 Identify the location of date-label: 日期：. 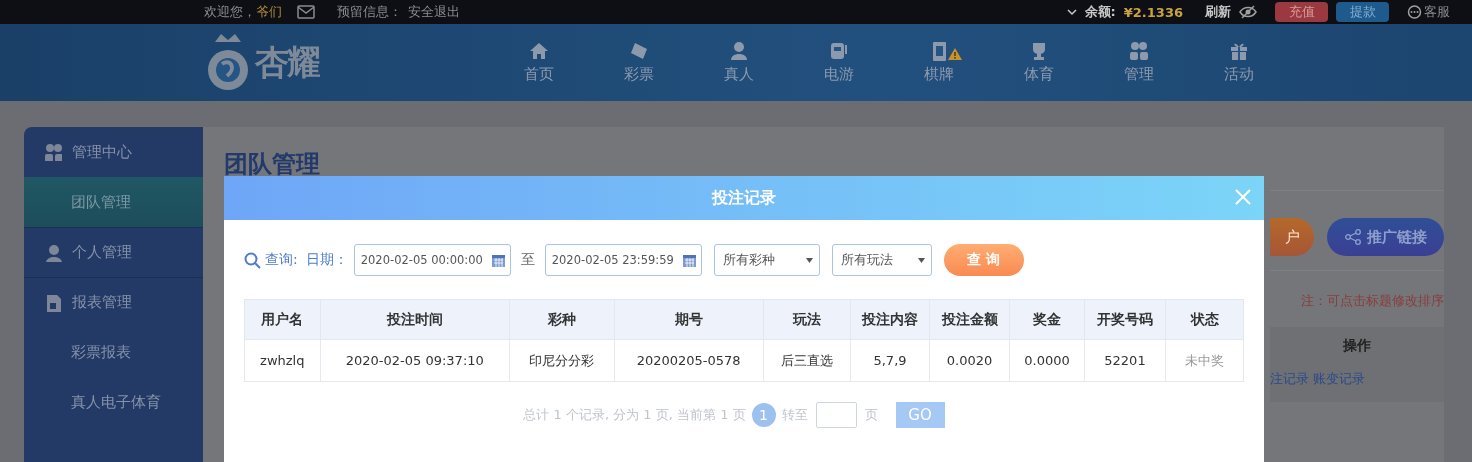
(326, 260).